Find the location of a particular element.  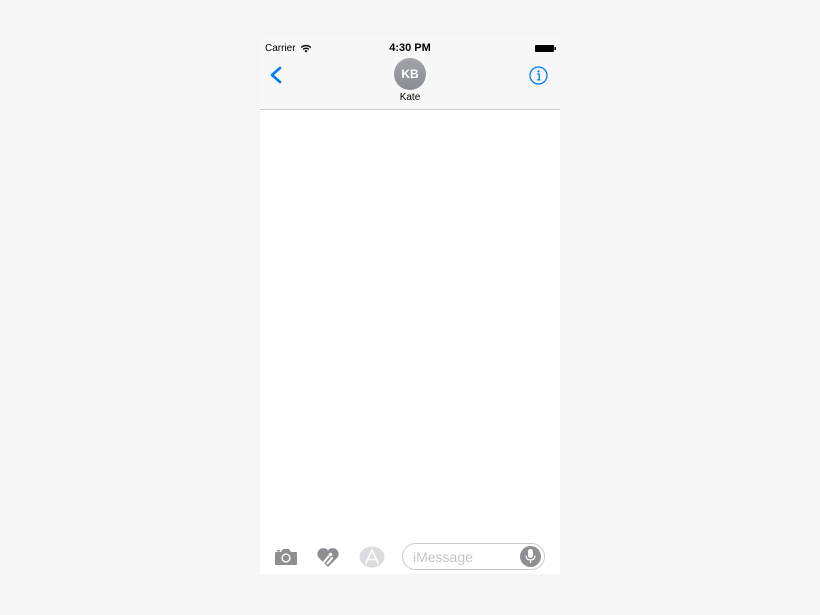

battery-icon is located at coordinates (545, 48).